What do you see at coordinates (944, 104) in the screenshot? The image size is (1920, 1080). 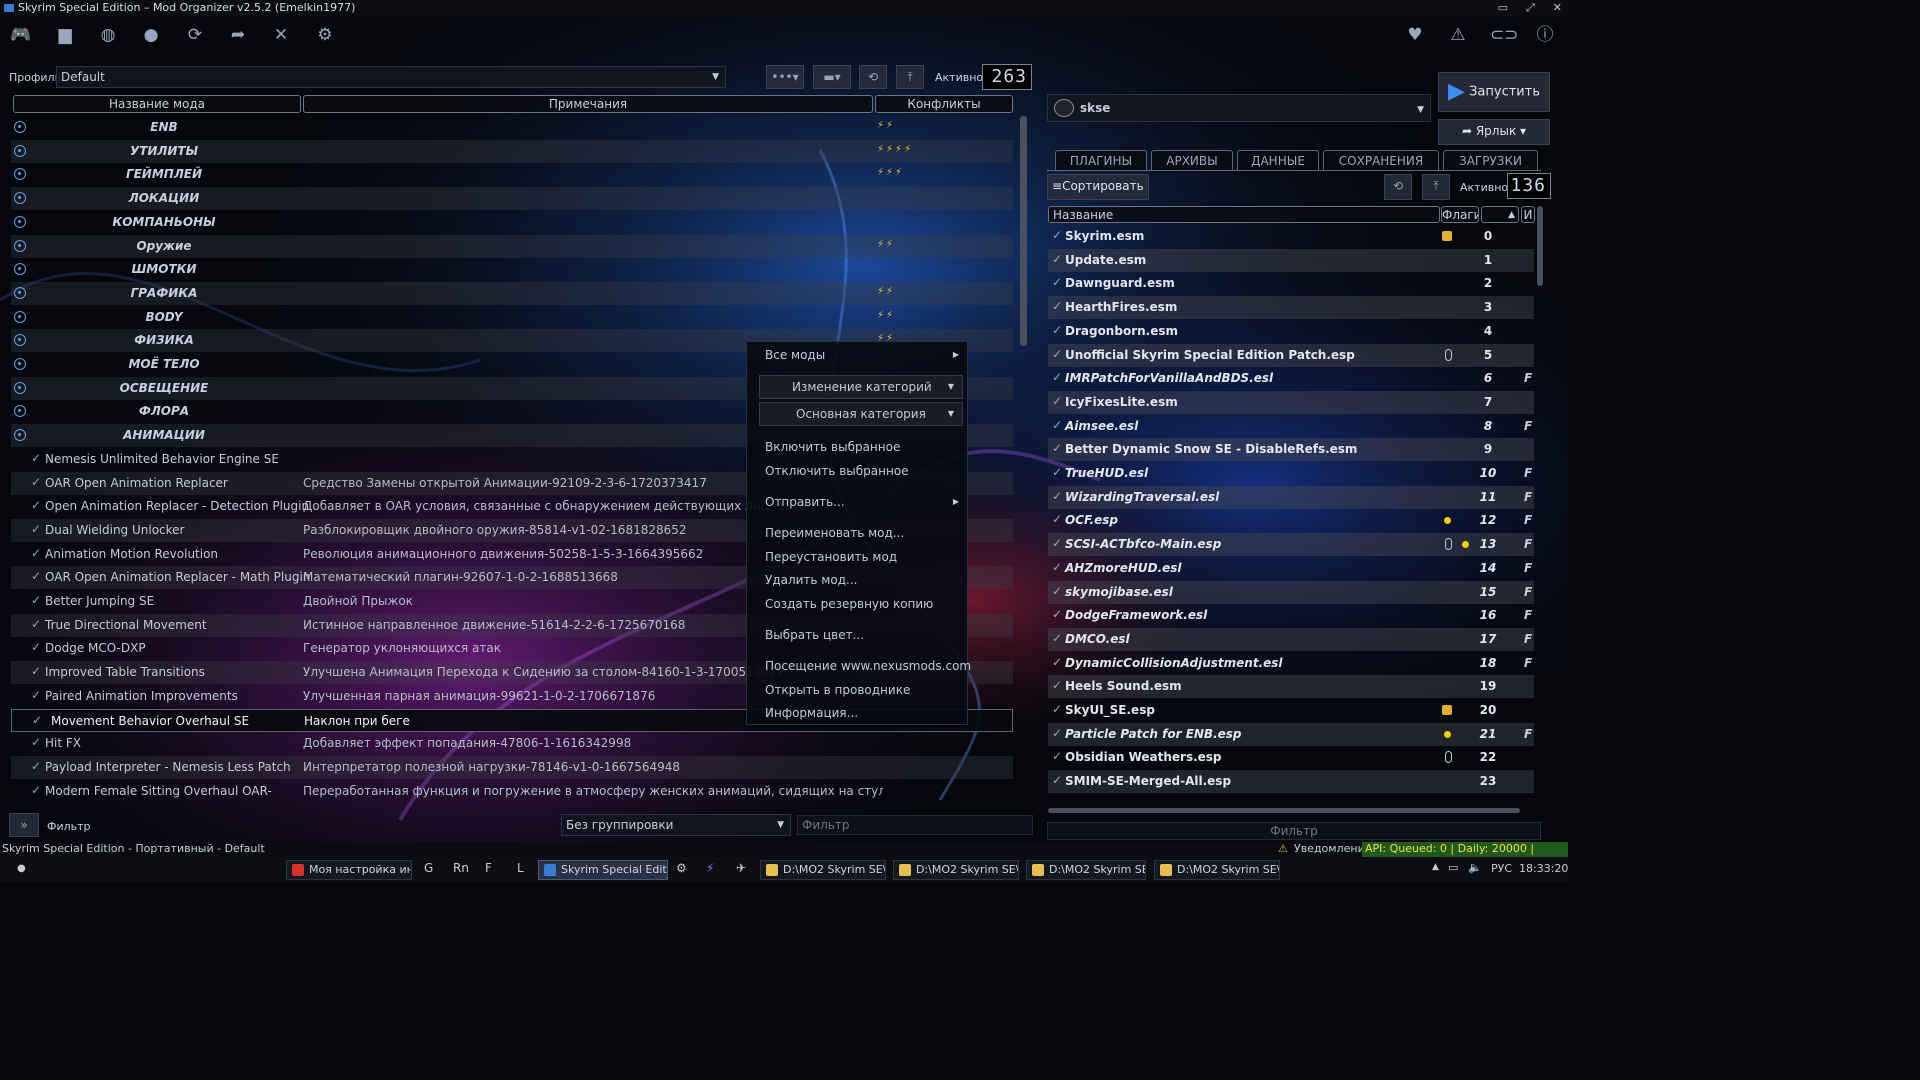 I see `col-header-conflicts: Конфликты` at bounding box center [944, 104].